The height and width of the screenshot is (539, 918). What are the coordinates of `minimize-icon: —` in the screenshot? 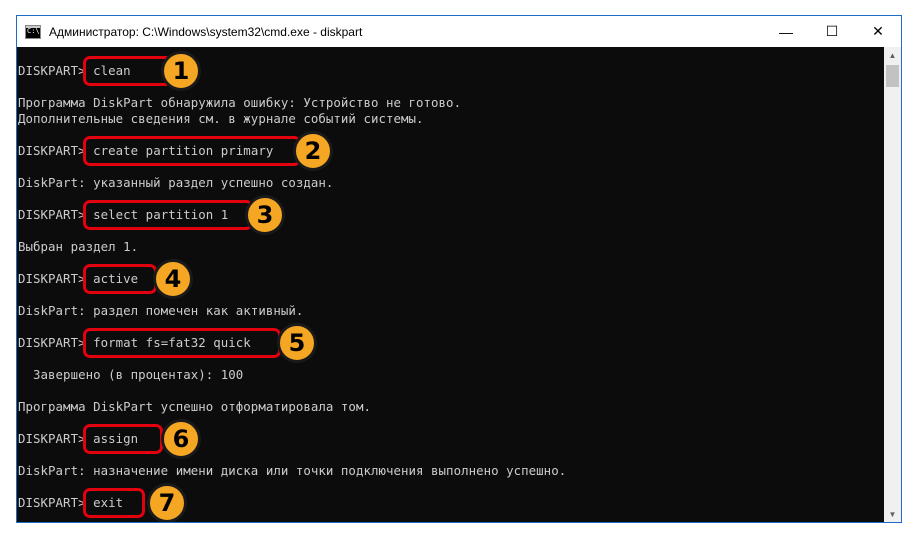 It's located at (786, 31).